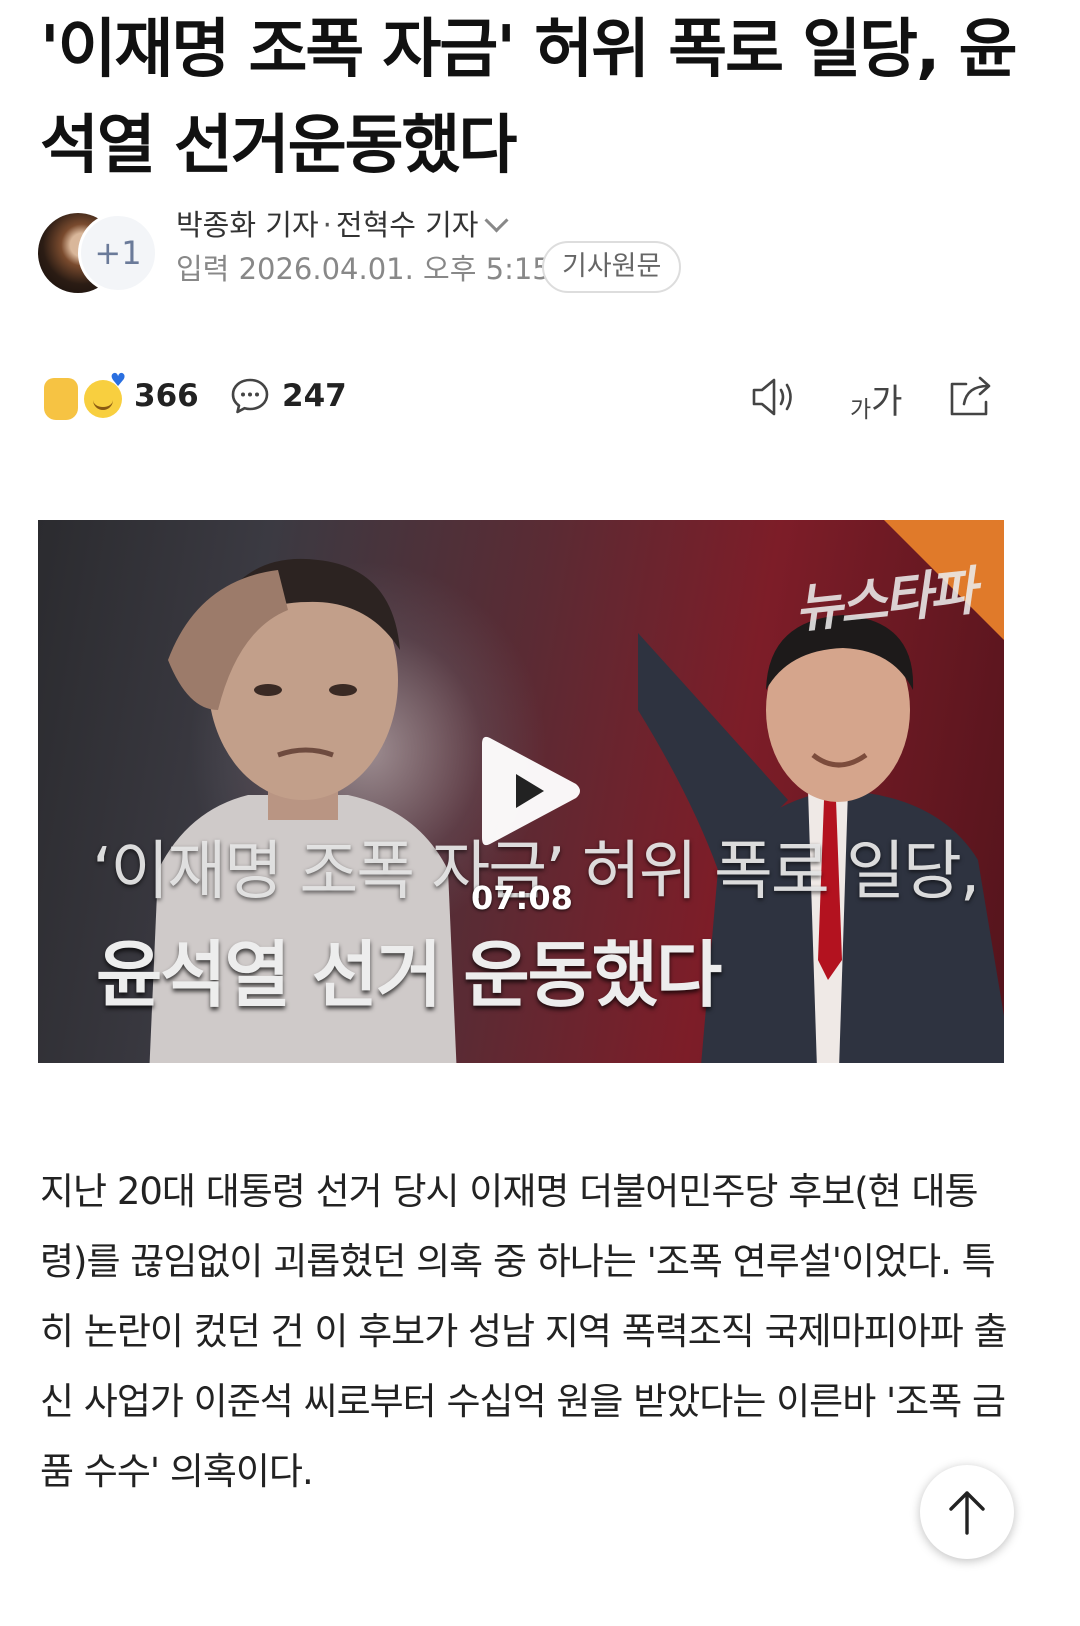 The height and width of the screenshot is (1626, 1080). Describe the element at coordinates (61, 399) in the screenshot. I see `thumbs-up-emoji-icon` at that location.